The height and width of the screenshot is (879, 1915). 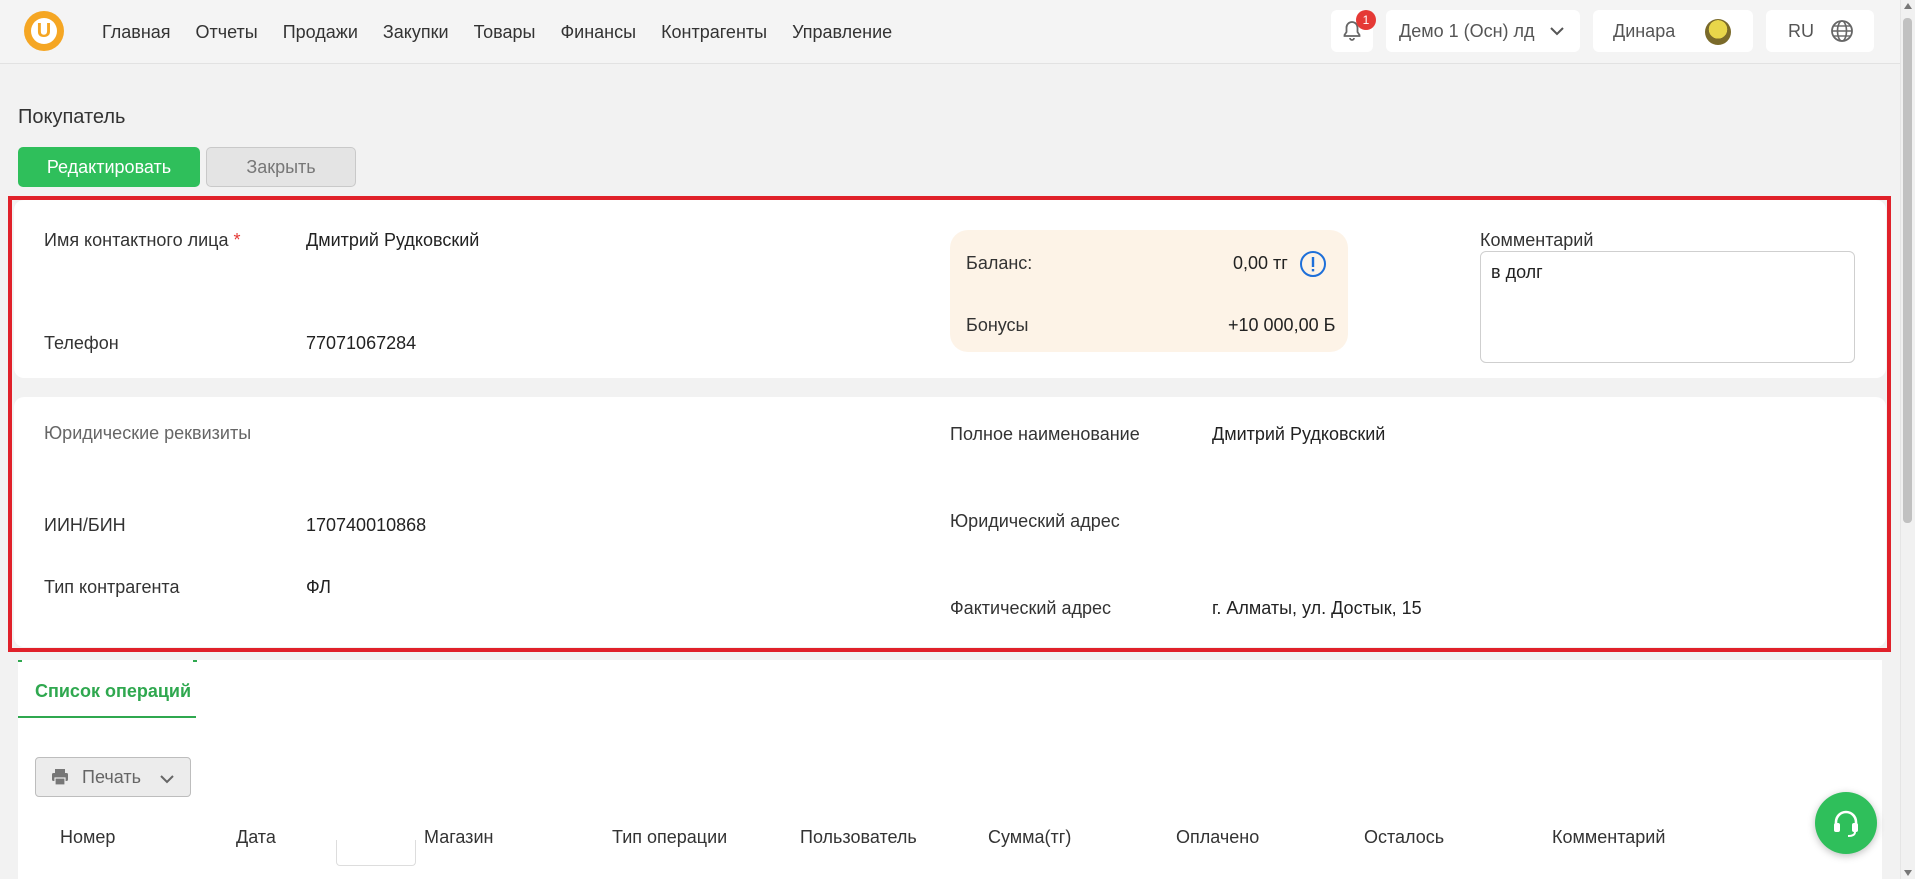 I want to click on globe-icon, so click(x=1842, y=31).